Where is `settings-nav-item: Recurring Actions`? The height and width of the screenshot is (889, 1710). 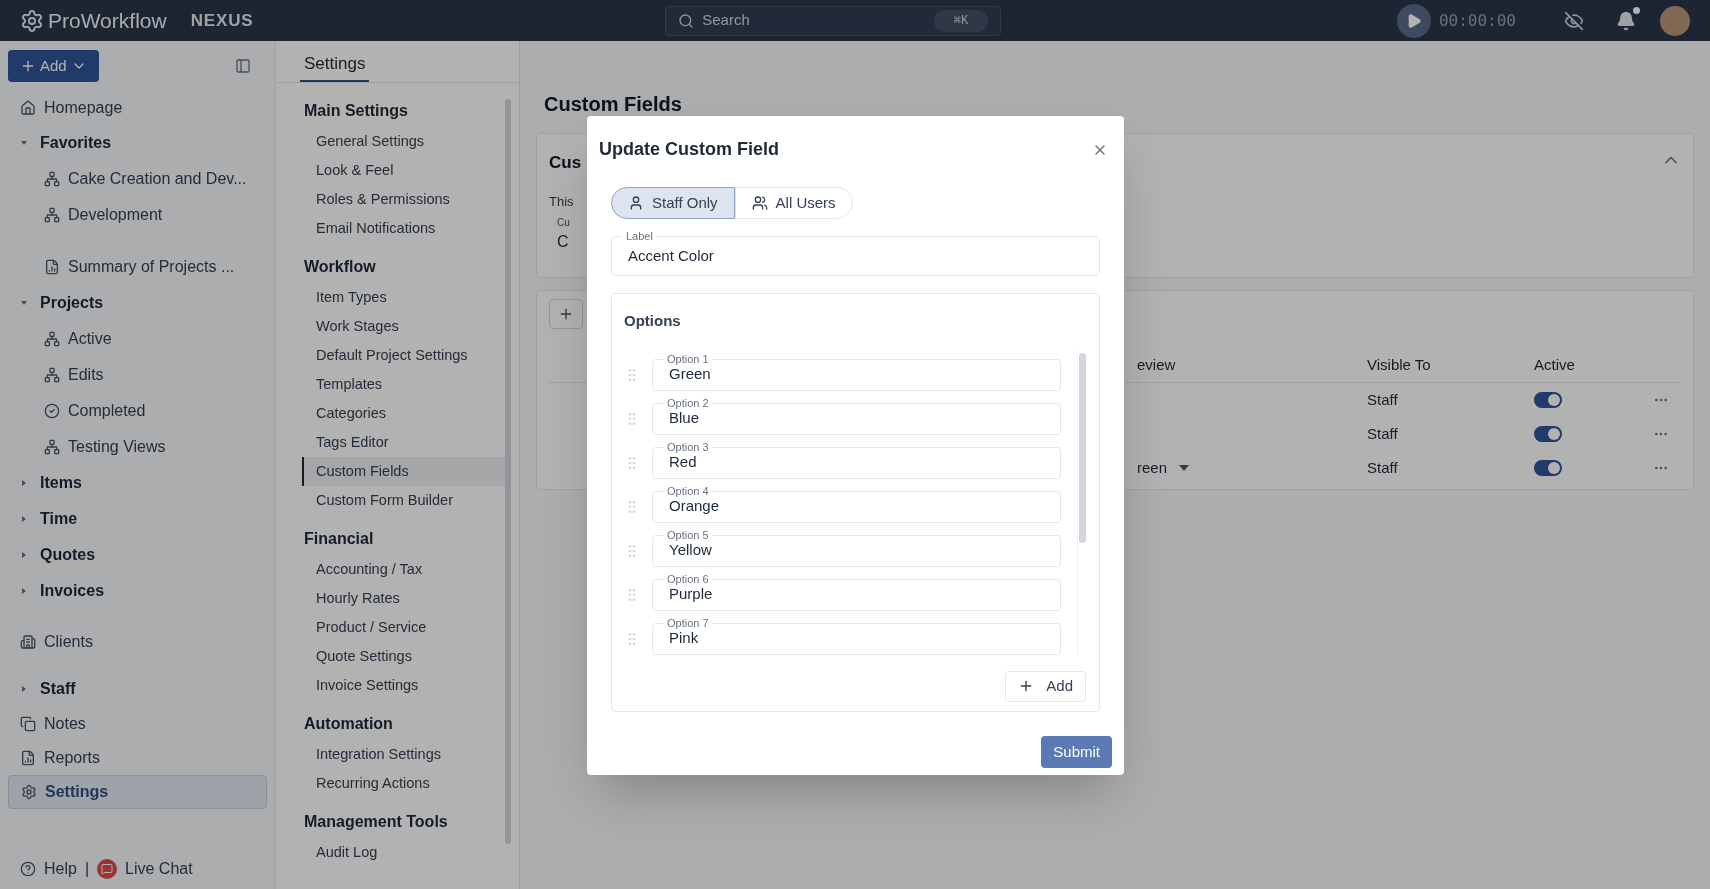 settings-nav-item: Recurring Actions is located at coordinates (403, 783).